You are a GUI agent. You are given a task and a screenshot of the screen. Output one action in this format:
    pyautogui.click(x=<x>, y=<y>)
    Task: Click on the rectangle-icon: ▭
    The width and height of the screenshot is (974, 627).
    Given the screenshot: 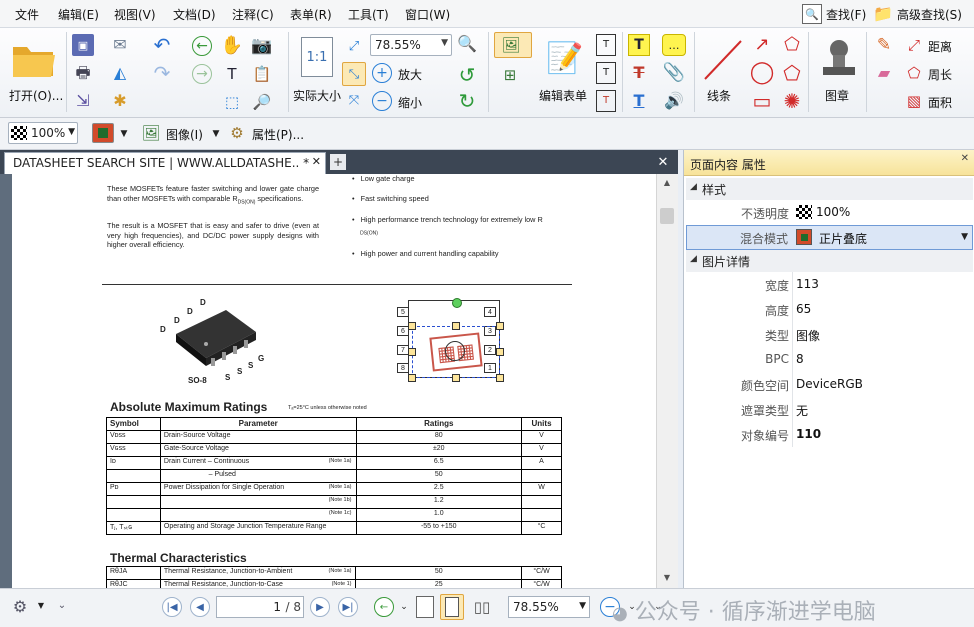 What is the action you would take?
    pyautogui.click(x=762, y=101)
    